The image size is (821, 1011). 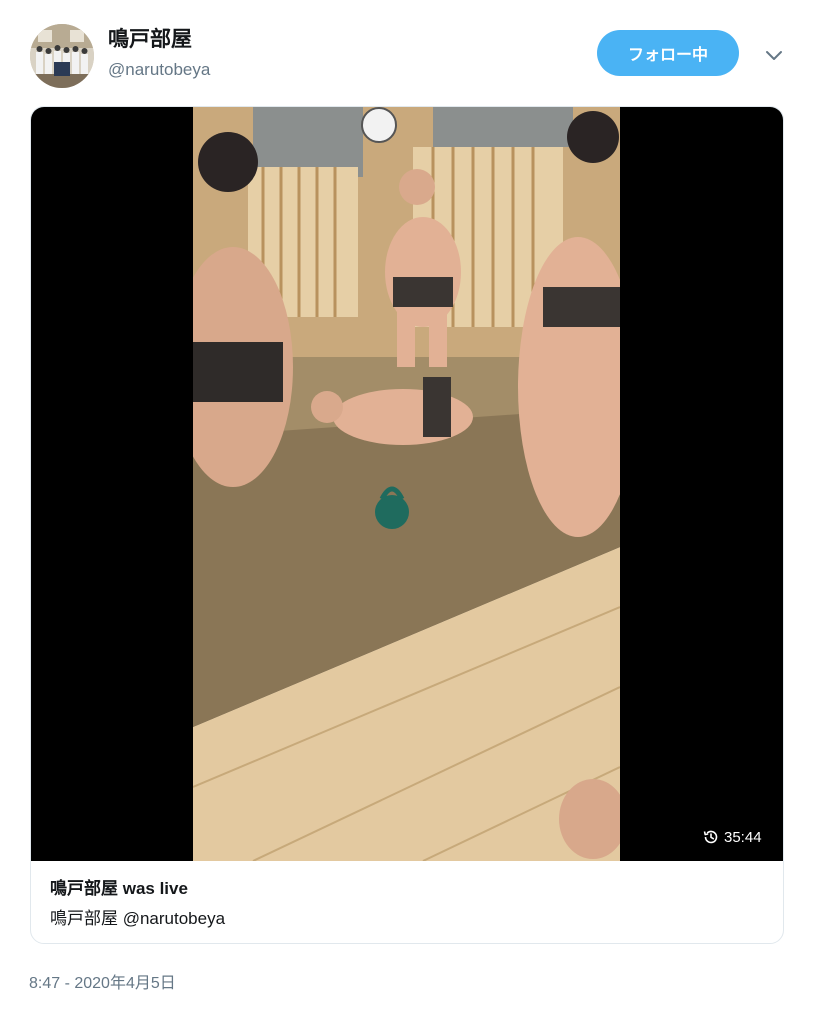 What do you see at coordinates (102, 984) in the screenshot?
I see `tweet-timestamp: 8:47 - 2020年4月5日` at bounding box center [102, 984].